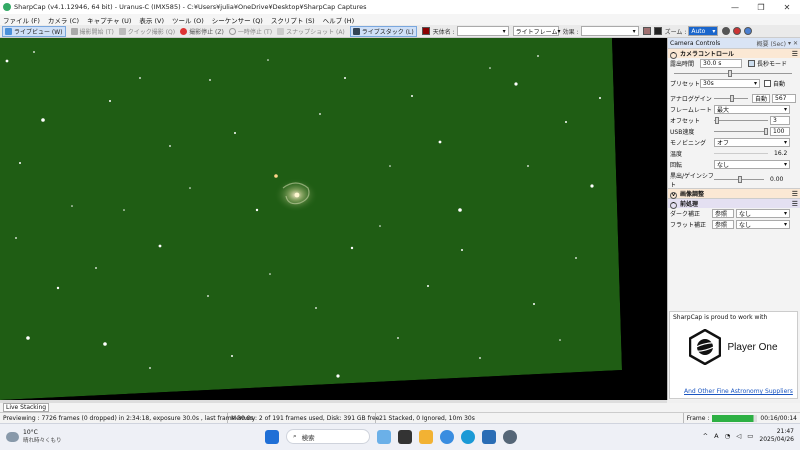 This screenshot has height=450, width=800. What do you see at coordinates (771, 43) in the screenshot?
I see `panel-header-right: 概要 (Sec)` at bounding box center [771, 43].